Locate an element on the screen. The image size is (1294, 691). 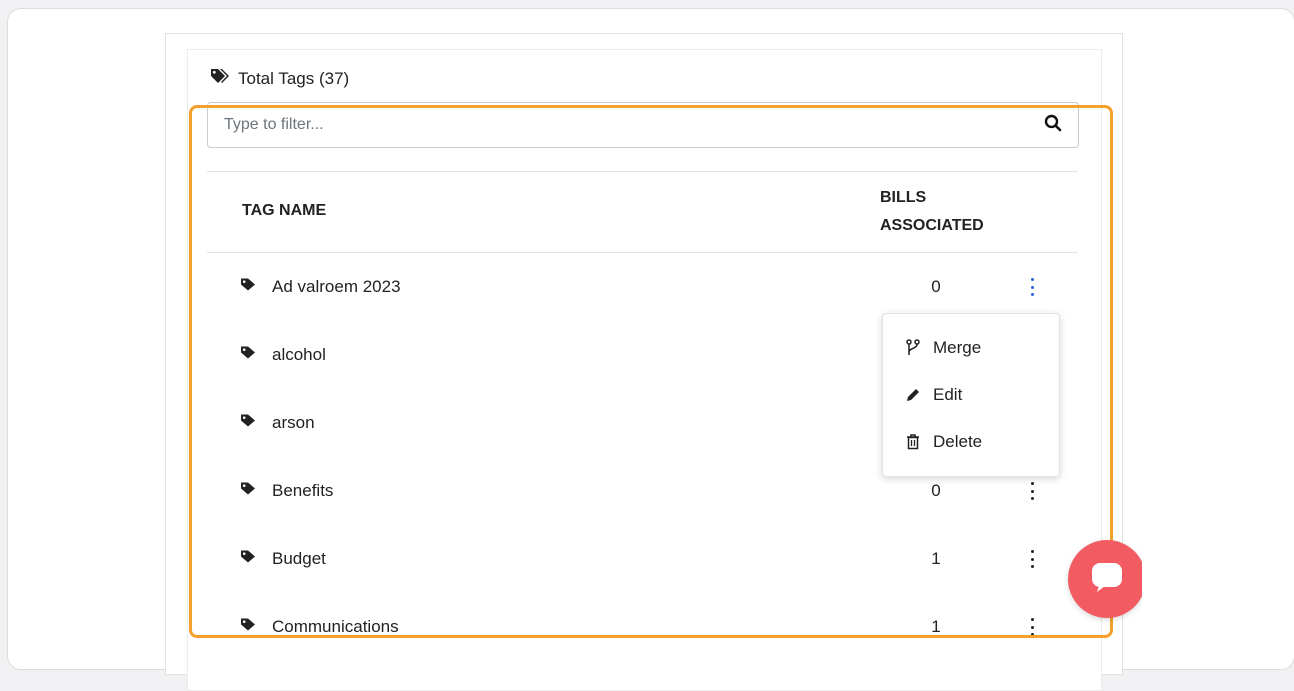
pencil-icon is located at coordinates (913, 395).